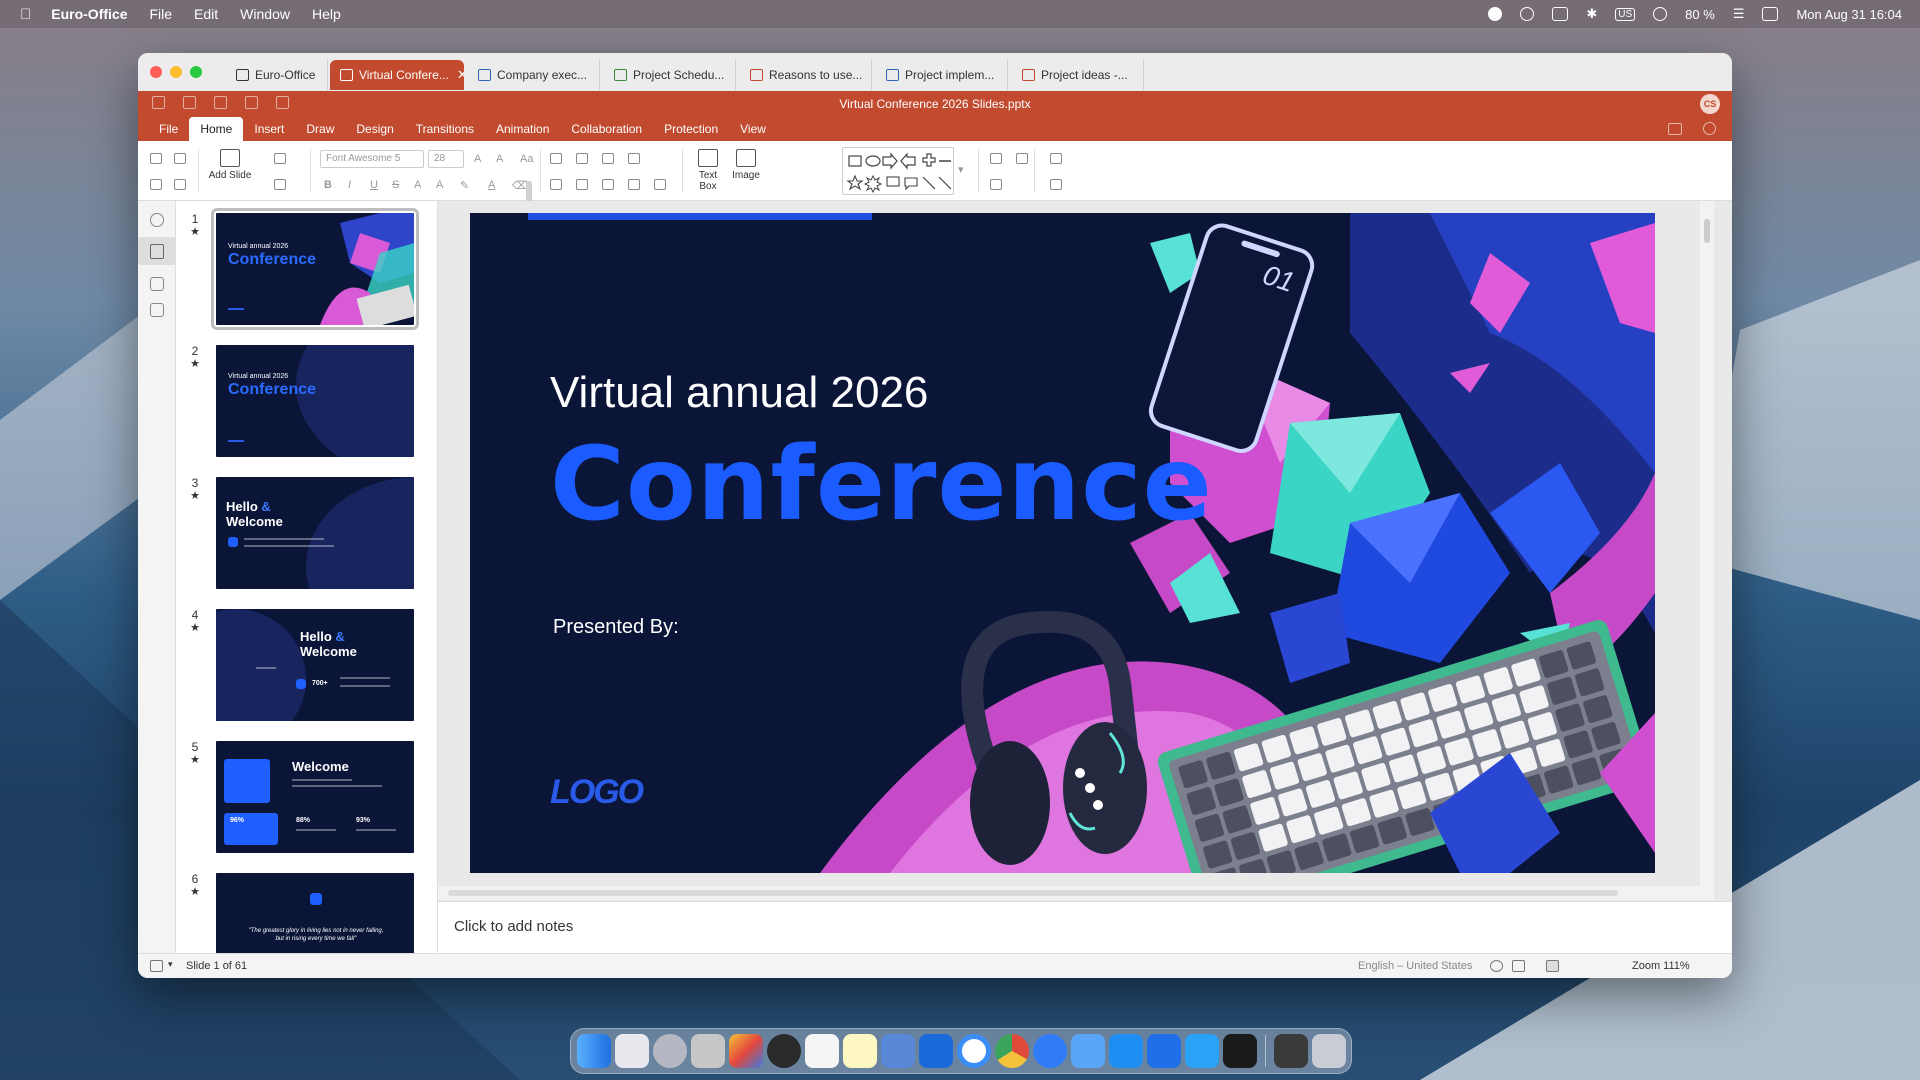 The width and height of the screenshot is (1920, 1080). Describe the element at coordinates (180, 158) in the screenshot. I see `cut-icon` at that location.